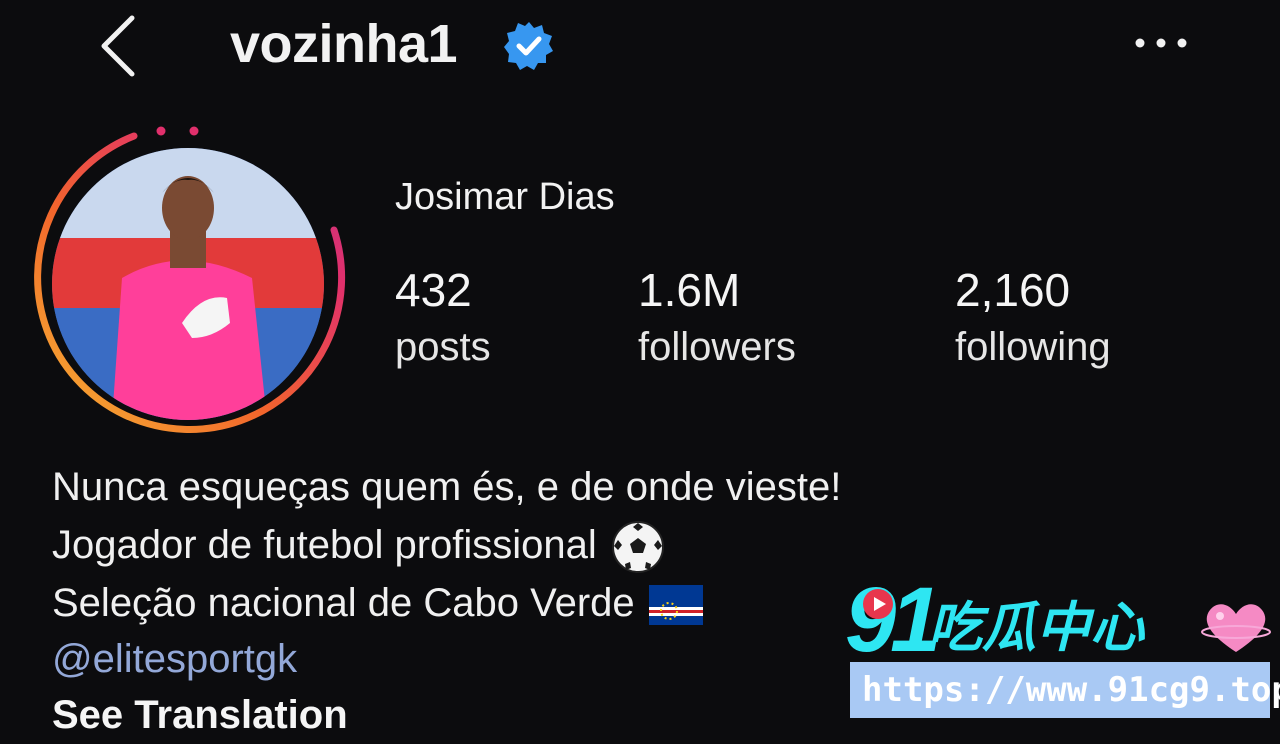 The image size is (1280, 744). Describe the element at coordinates (1013, 290) in the screenshot. I see `following-count: 2,160` at that location.